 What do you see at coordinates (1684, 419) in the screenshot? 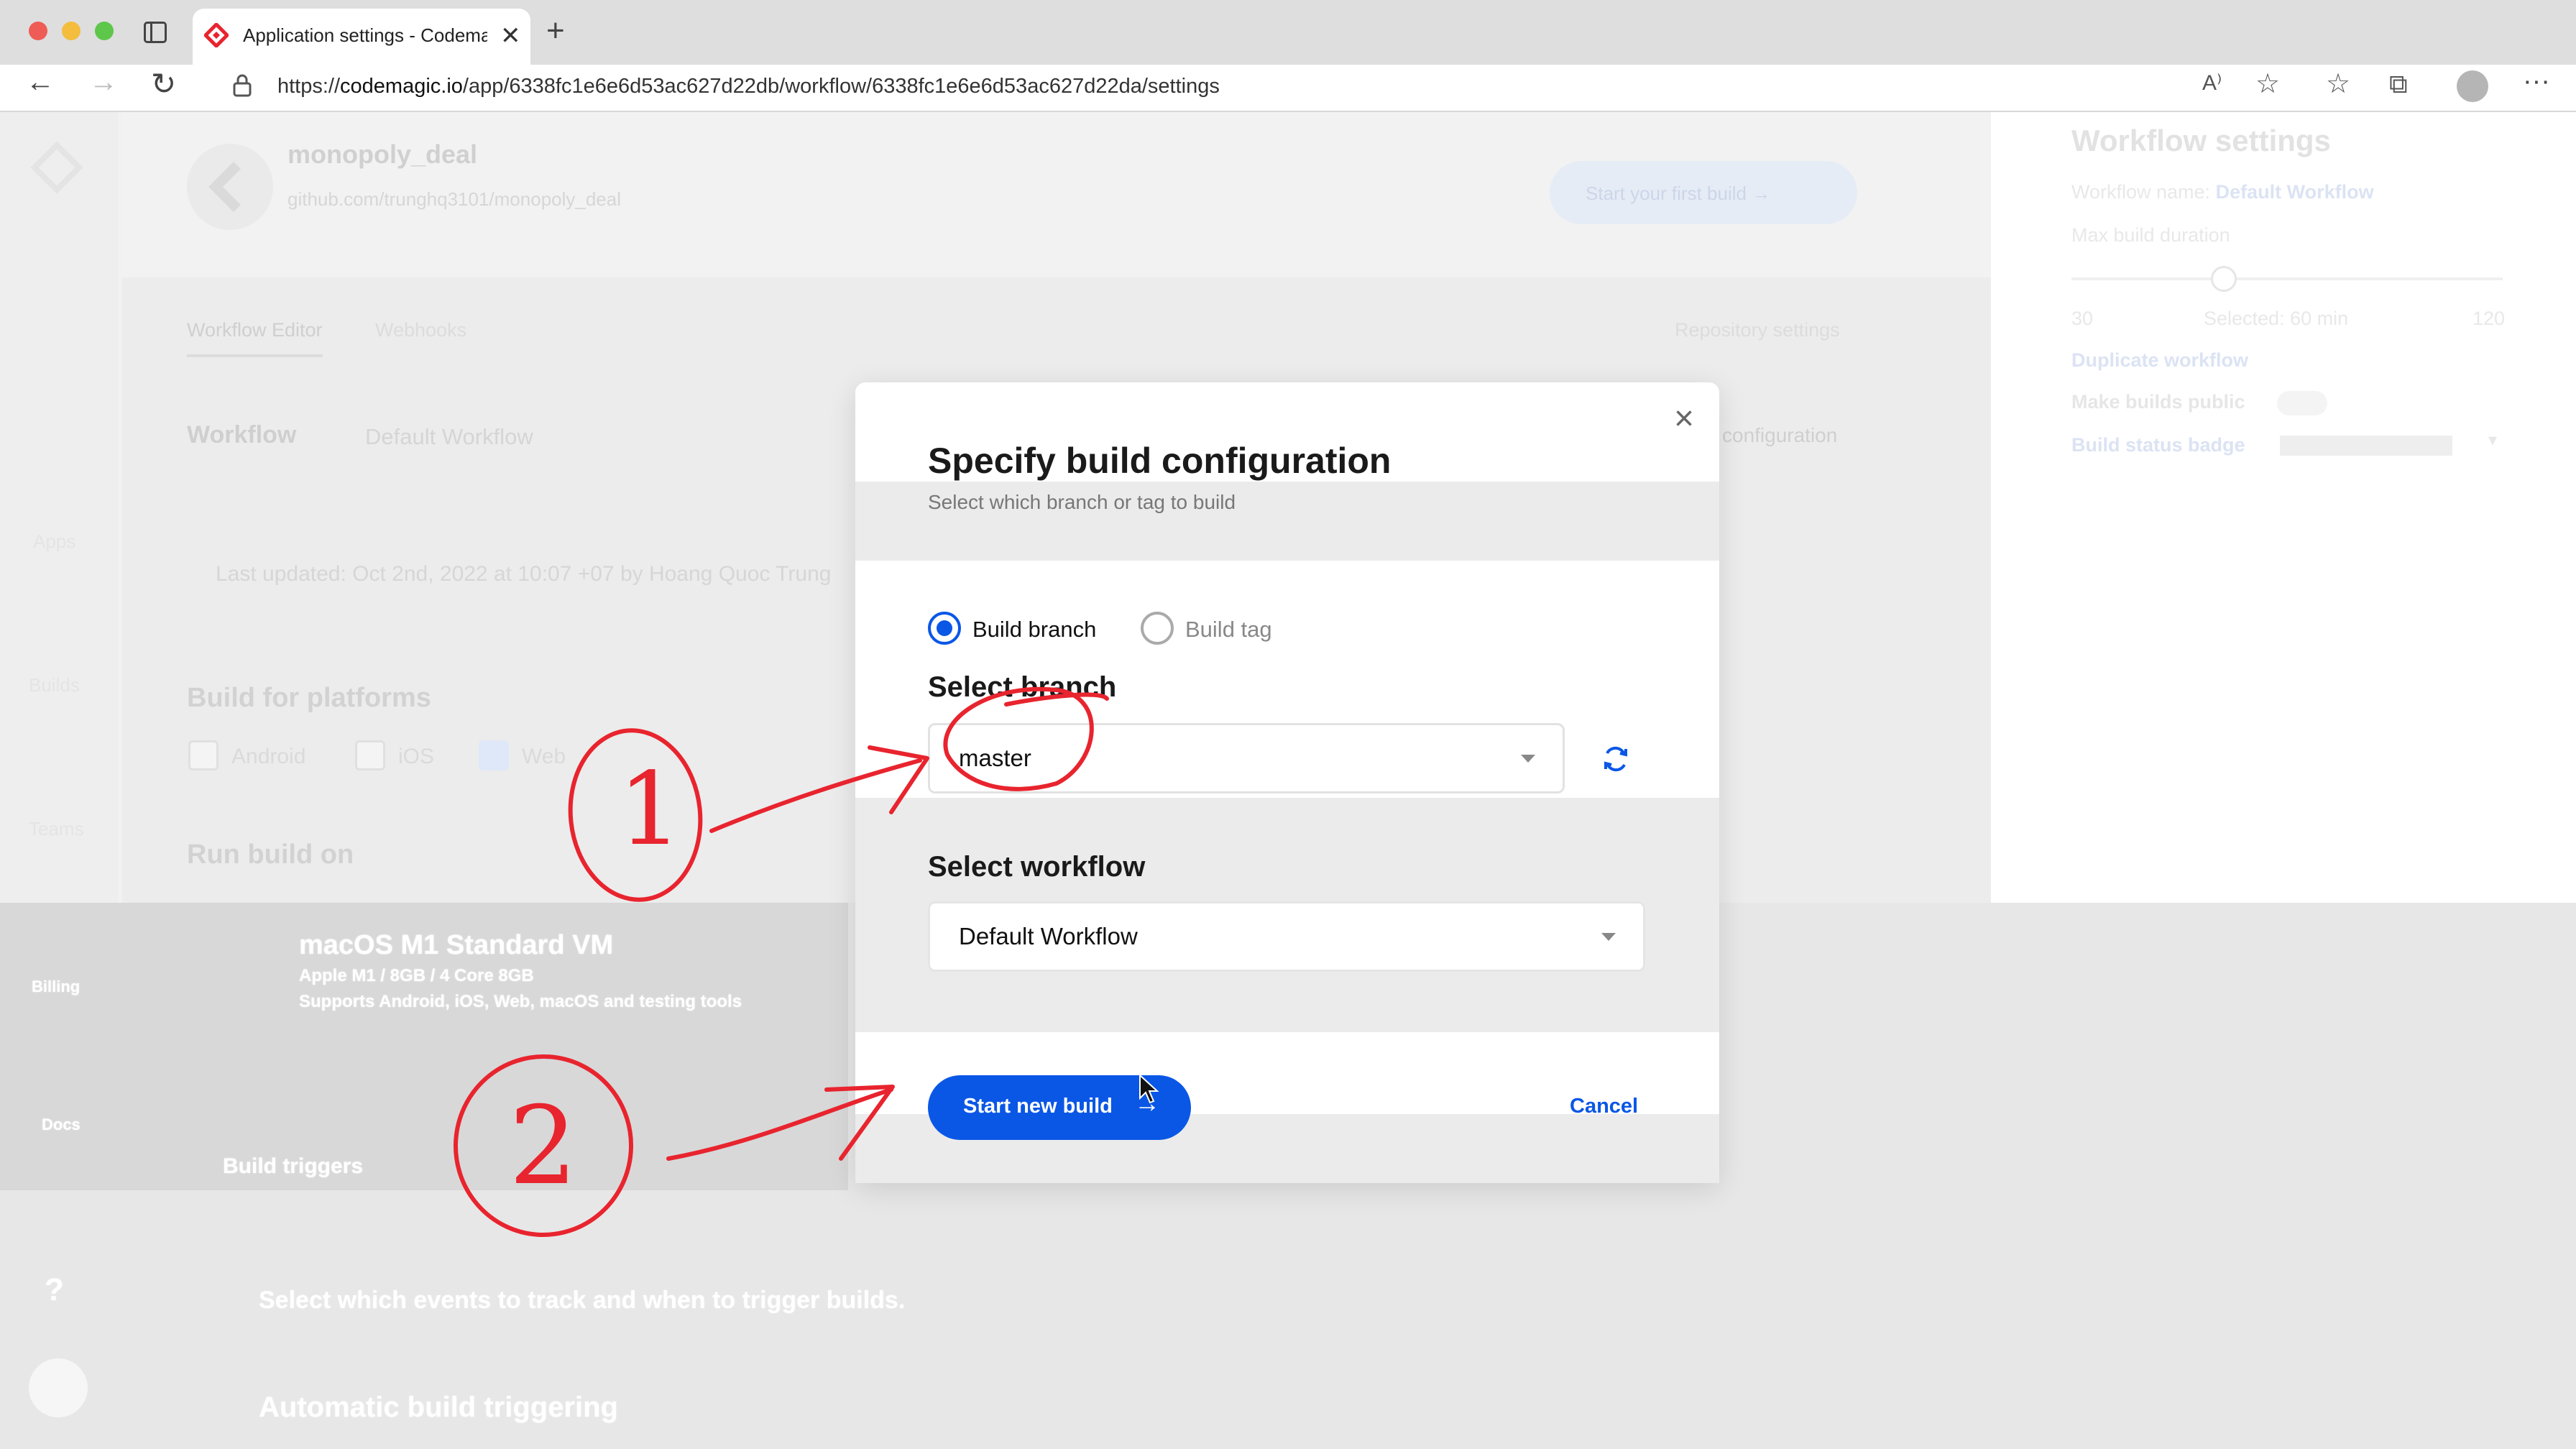
I see `close-modal-icon: ×` at bounding box center [1684, 419].